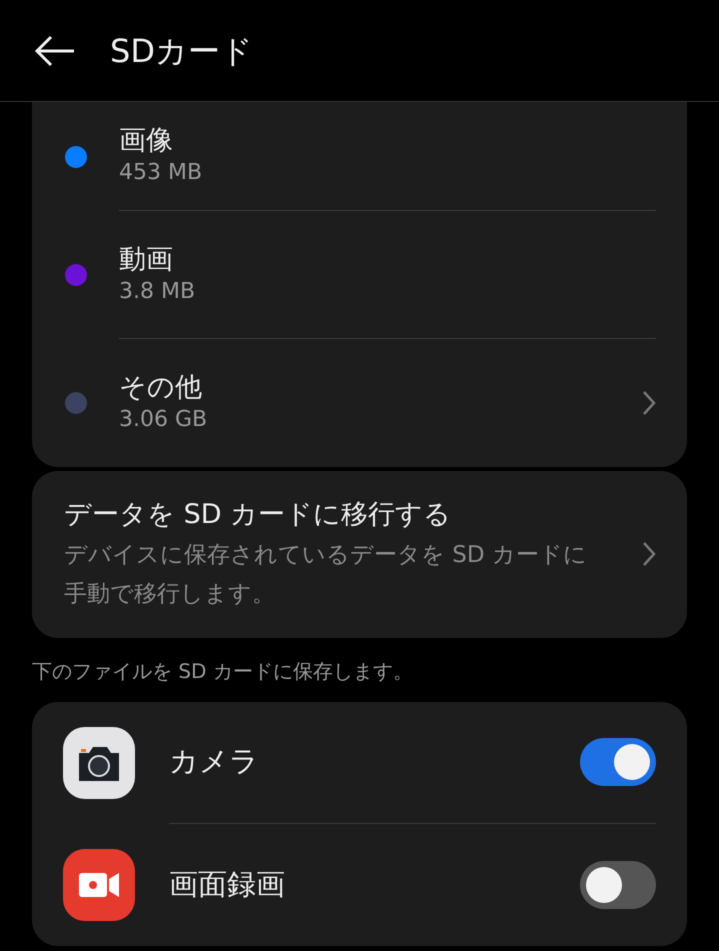  I want to click on storage-category-row: その他 3.06 GB, so click(359, 403).